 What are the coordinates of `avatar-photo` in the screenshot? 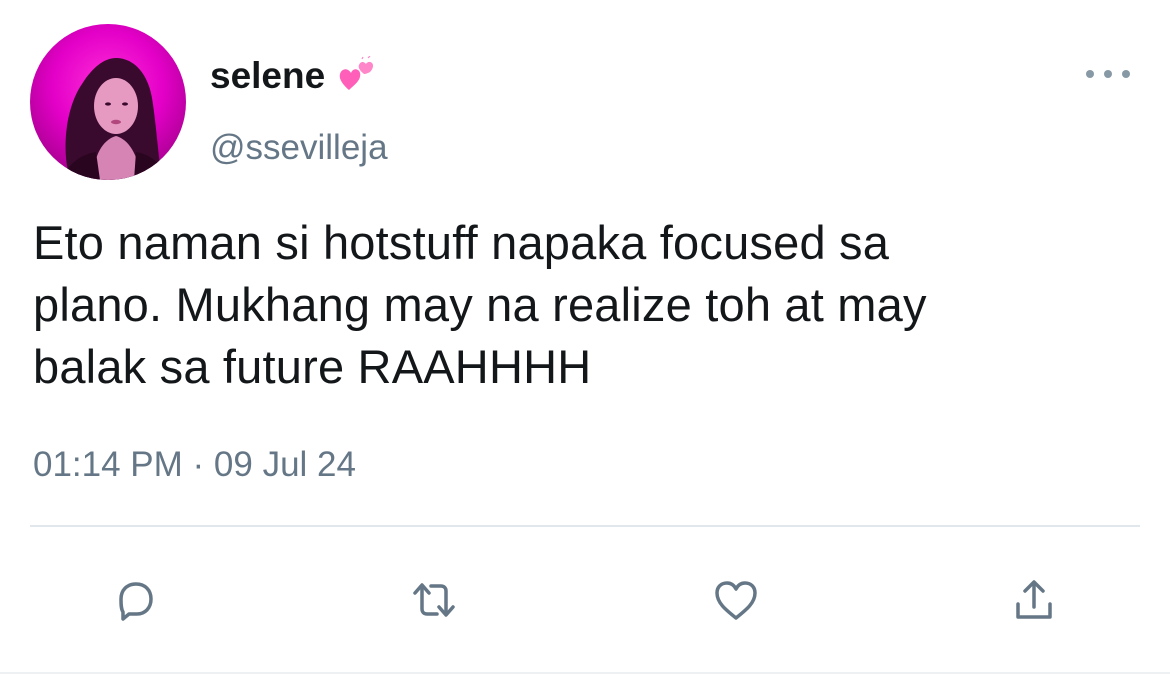 It's located at (115, 119).